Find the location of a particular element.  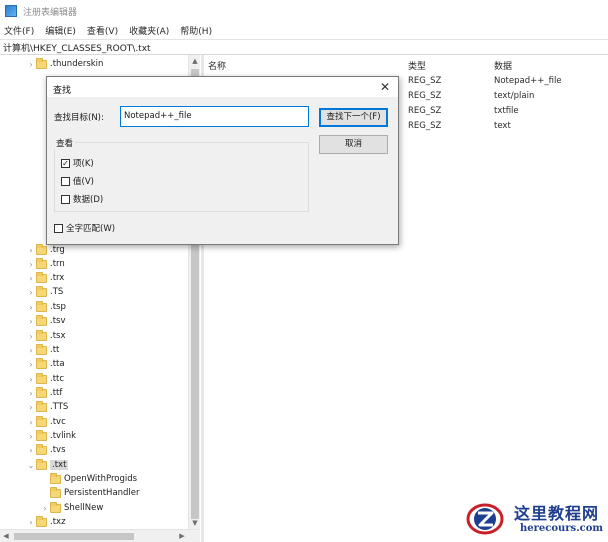

keys-checkbox: ✓ 项(K) is located at coordinates (77, 163).